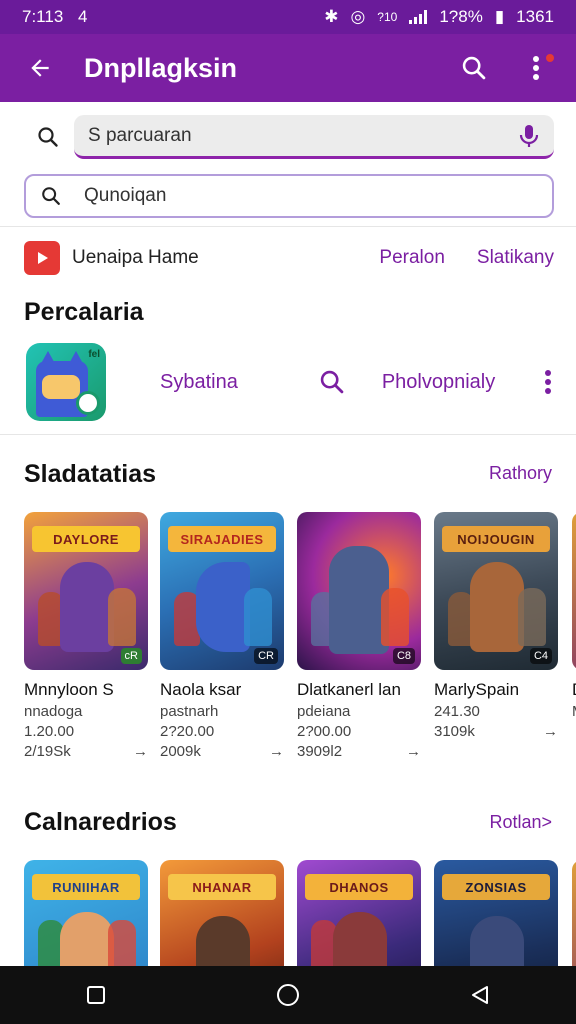  Describe the element at coordinates (90, 474) in the screenshot. I see `section-title: Sladatatias` at that location.